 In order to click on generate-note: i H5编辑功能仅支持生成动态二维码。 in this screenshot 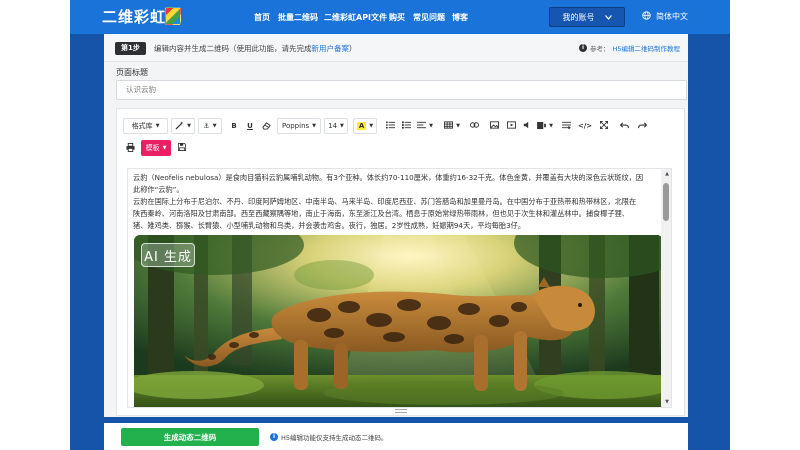, I will do `click(329, 437)`.